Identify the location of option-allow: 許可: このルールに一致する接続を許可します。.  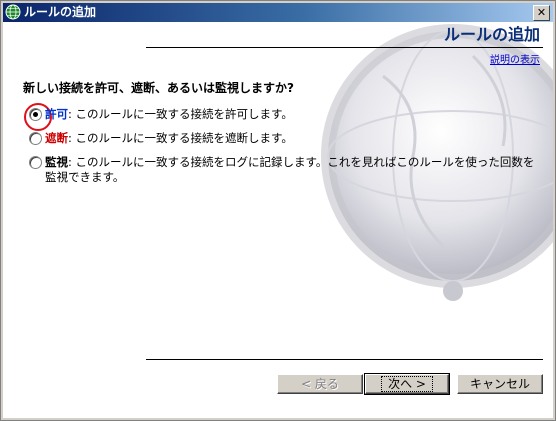
(266, 117).